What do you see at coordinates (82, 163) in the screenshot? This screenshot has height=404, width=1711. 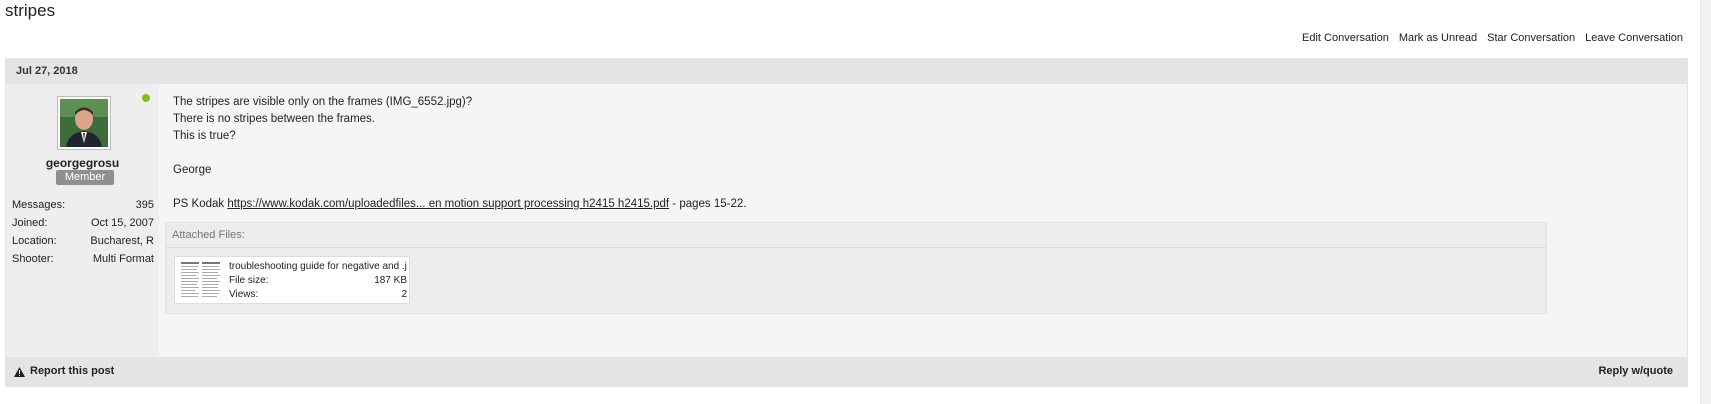 I see `username: georgegrosu` at bounding box center [82, 163].